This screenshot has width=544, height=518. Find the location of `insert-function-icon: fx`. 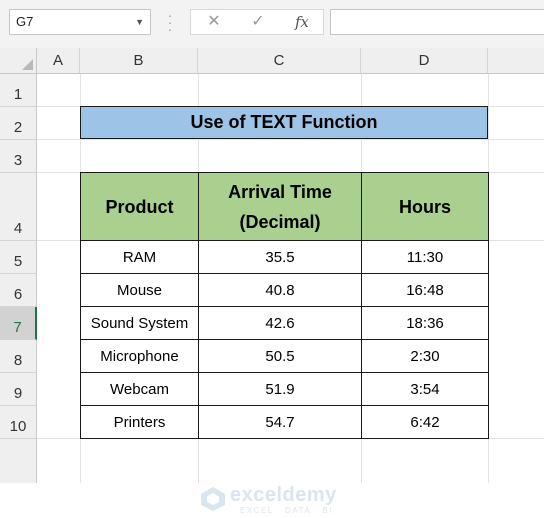

insert-function-icon: fx is located at coordinates (302, 22).